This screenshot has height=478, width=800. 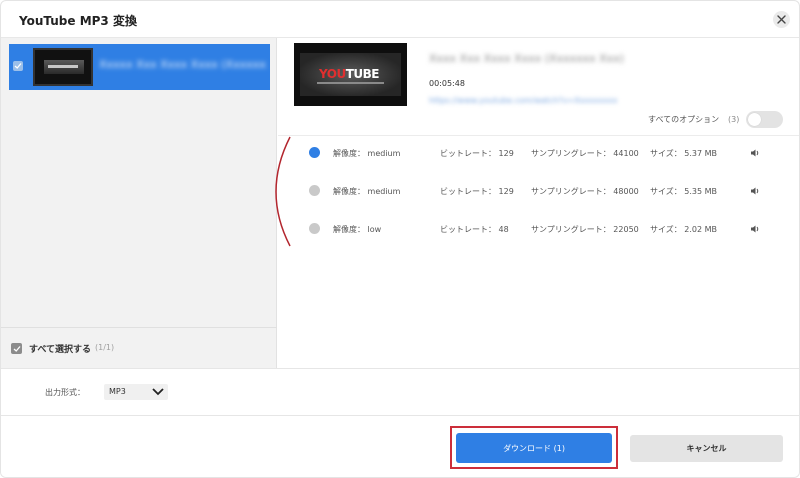 I want to click on select-all-label: すべて選択する, so click(x=60, y=348).